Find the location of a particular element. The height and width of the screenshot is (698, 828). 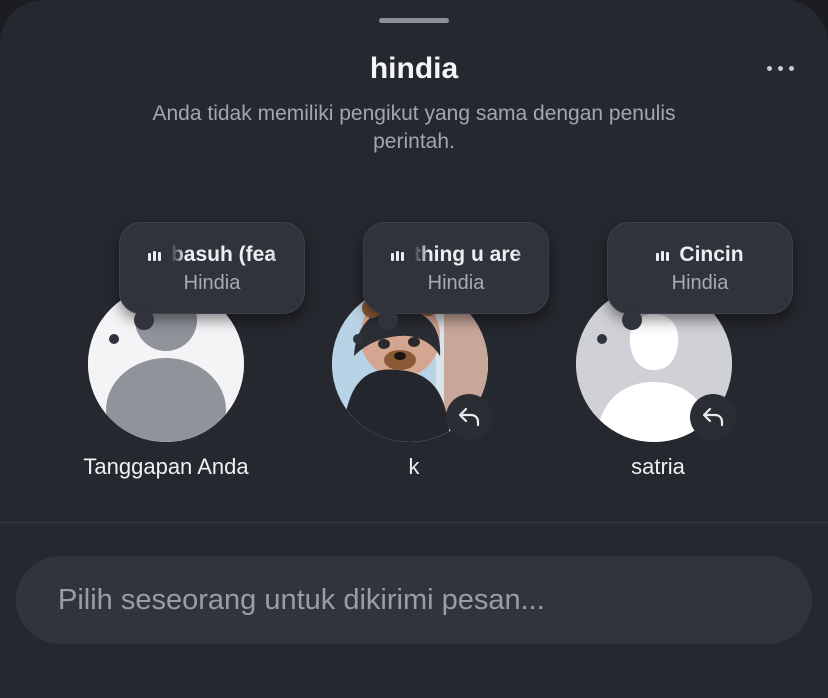

note-song-title: Cincin is located at coordinates (711, 254).